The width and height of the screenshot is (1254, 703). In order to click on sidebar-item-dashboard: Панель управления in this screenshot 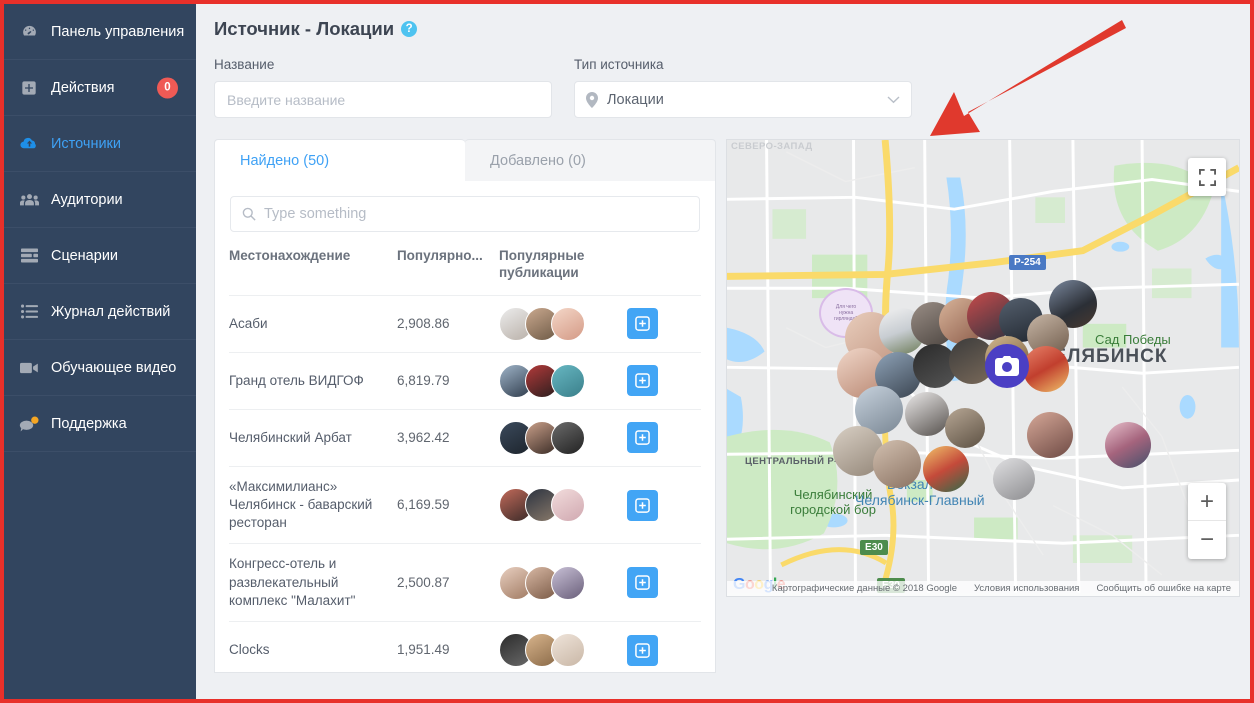, I will do `click(100, 32)`.